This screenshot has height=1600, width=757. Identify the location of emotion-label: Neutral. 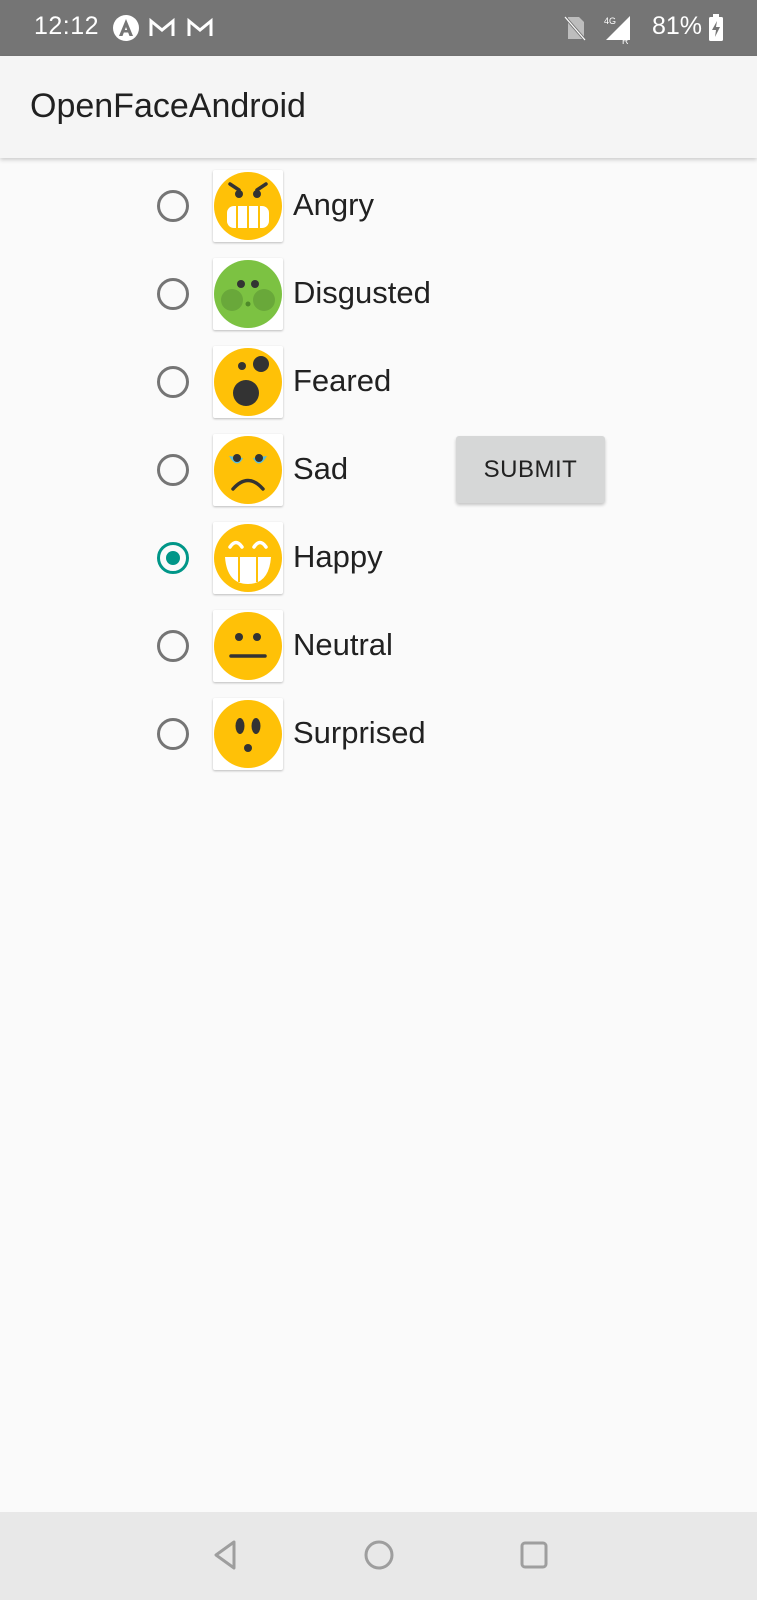
(343, 644).